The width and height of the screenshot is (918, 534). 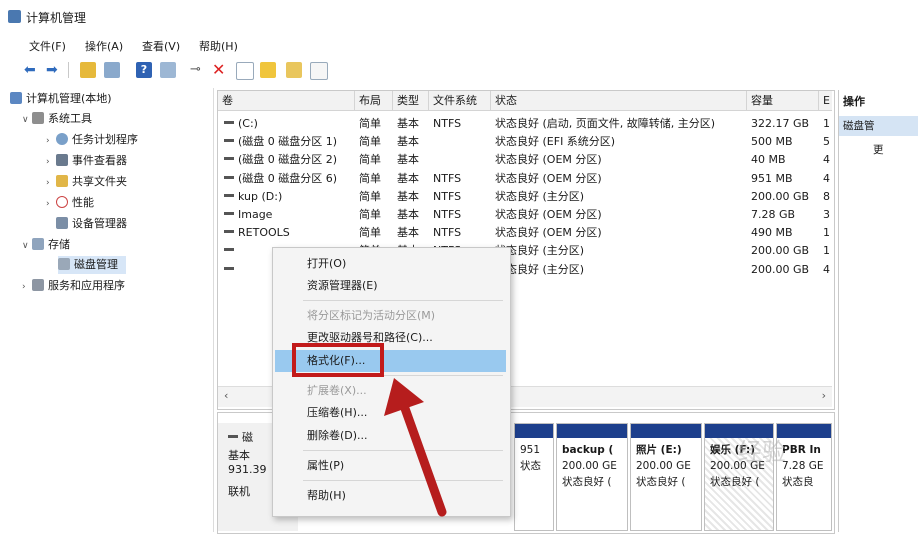 What do you see at coordinates (247, 469) in the screenshot?
I see `disk-size: 931.39` at bounding box center [247, 469].